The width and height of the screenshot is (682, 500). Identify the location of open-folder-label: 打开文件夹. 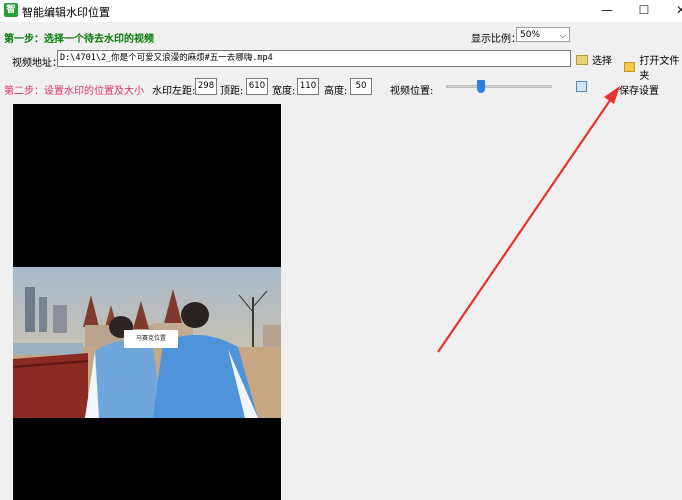
(659, 69).